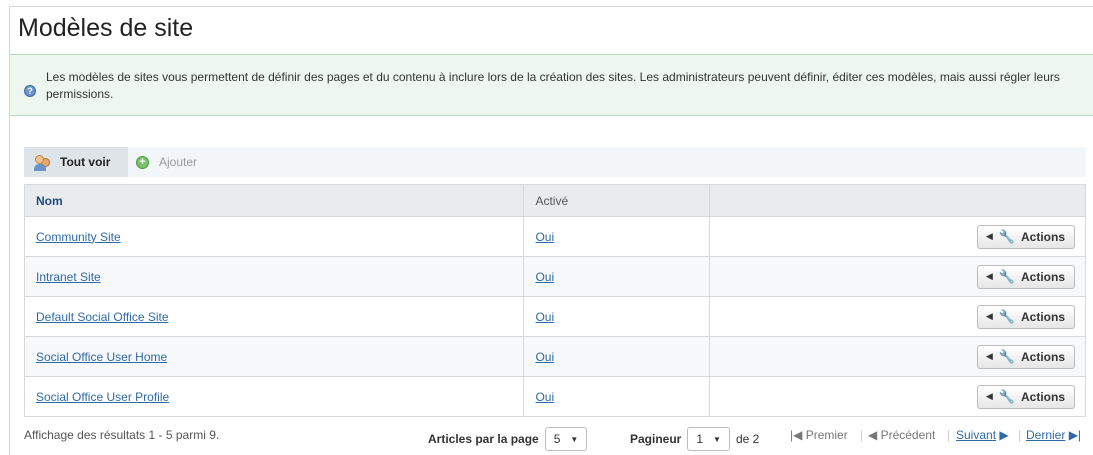 The height and width of the screenshot is (455, 1093). I want to click on template-name-link: Default Social Office Site, so click(102, 317).